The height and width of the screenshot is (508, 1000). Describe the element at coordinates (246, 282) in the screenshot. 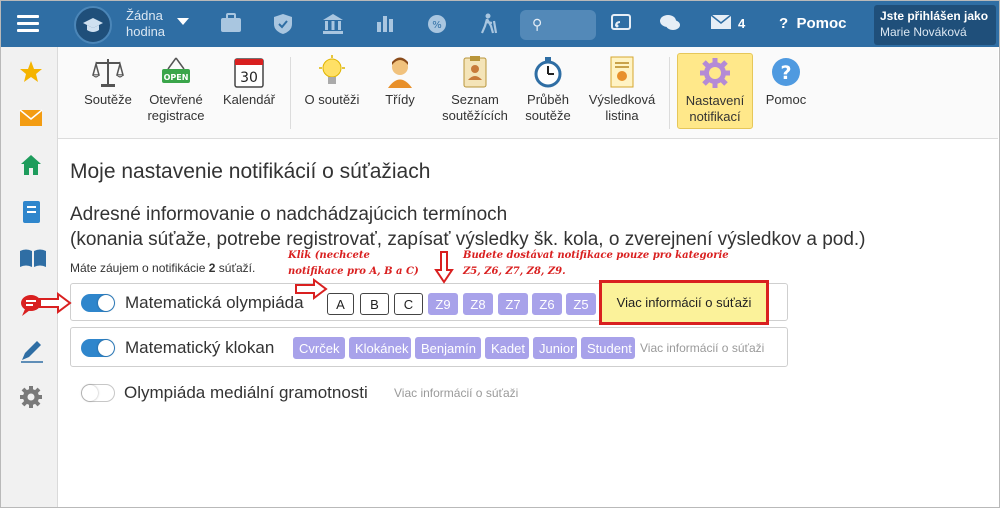

I see `annotation-arrows` at that location.